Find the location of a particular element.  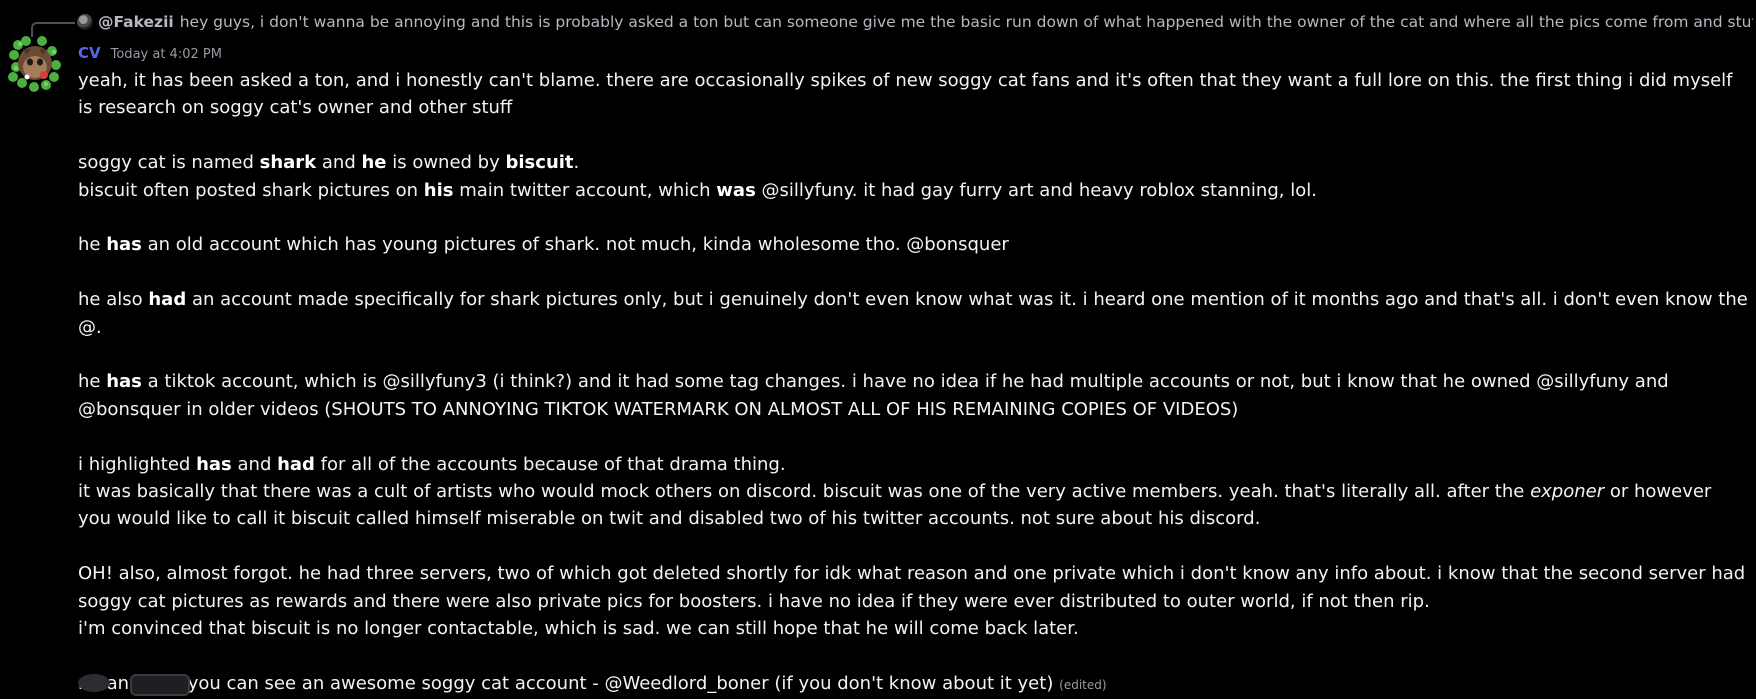

message-actions is located at coordinates (134, 685).